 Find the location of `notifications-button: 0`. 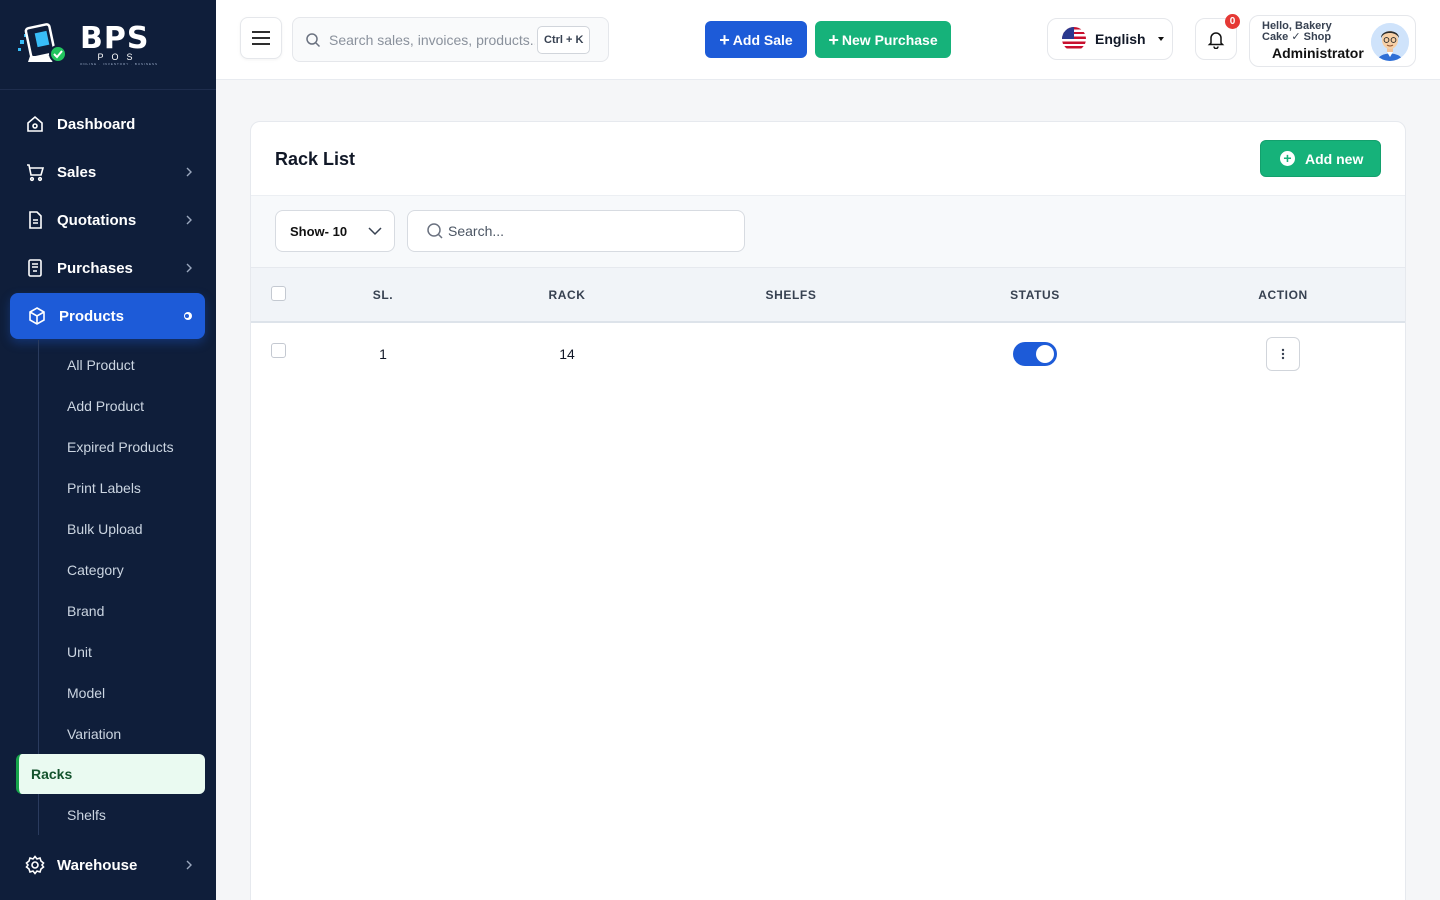

notifications-button: 0 is located at coordinates (1217, 37).